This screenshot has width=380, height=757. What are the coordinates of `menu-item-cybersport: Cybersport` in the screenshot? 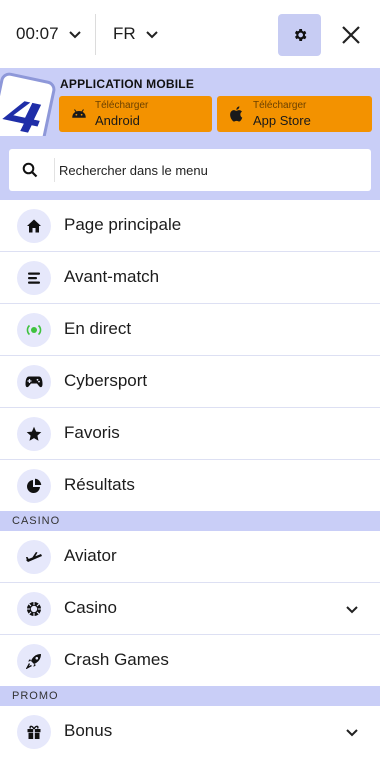 It's located at (190, 382).